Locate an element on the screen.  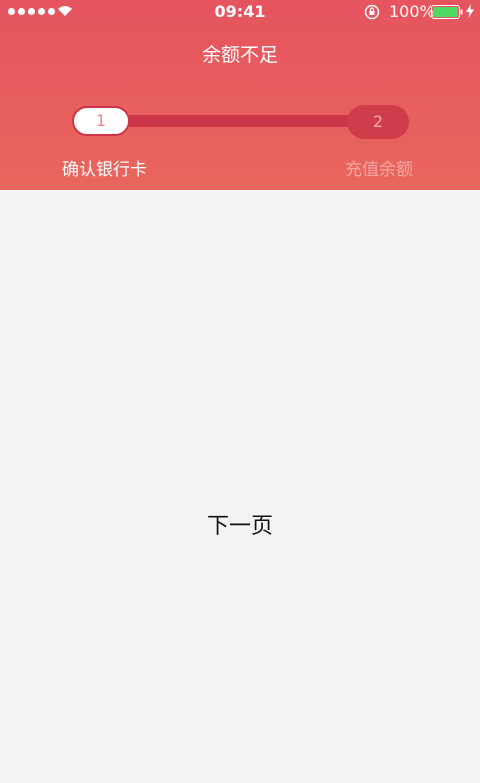
step-1-label: 确认银行卡 is located at coordinates (104, 170).